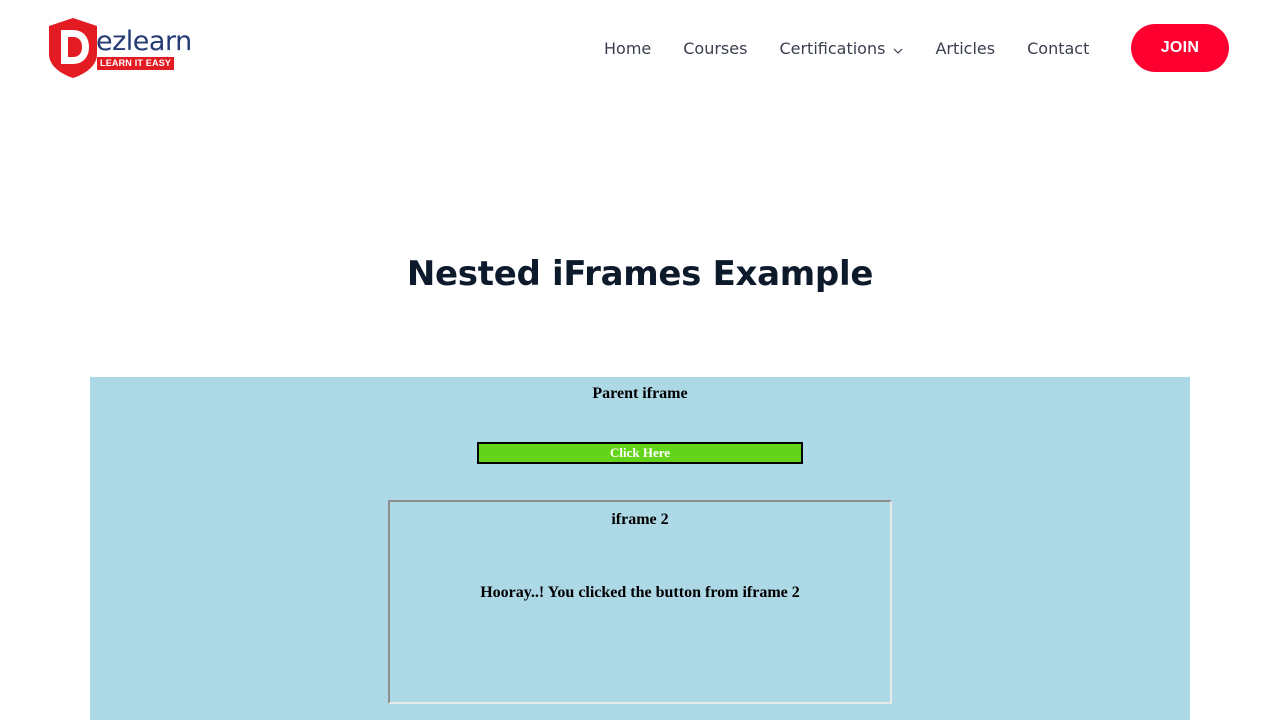  Describe the element at coordinates (73, 48) in the screenshot. I see `shield-logo-icon` at that location.